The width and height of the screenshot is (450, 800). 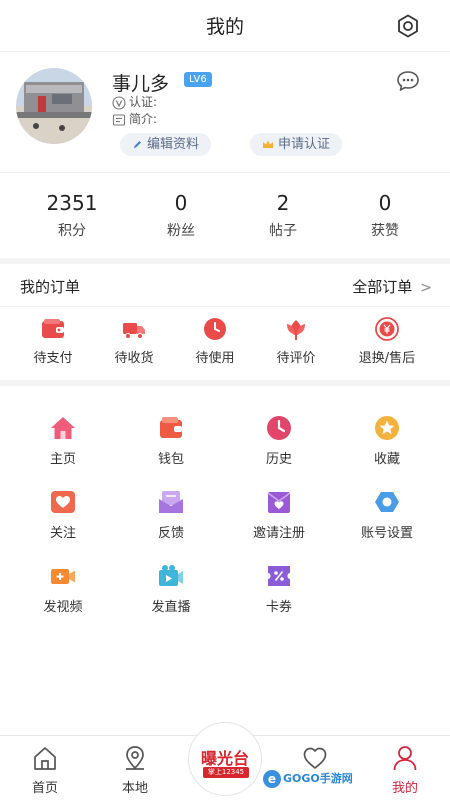 I want to click on stat-likes: 0 获赞, so click(x=385, y=215).